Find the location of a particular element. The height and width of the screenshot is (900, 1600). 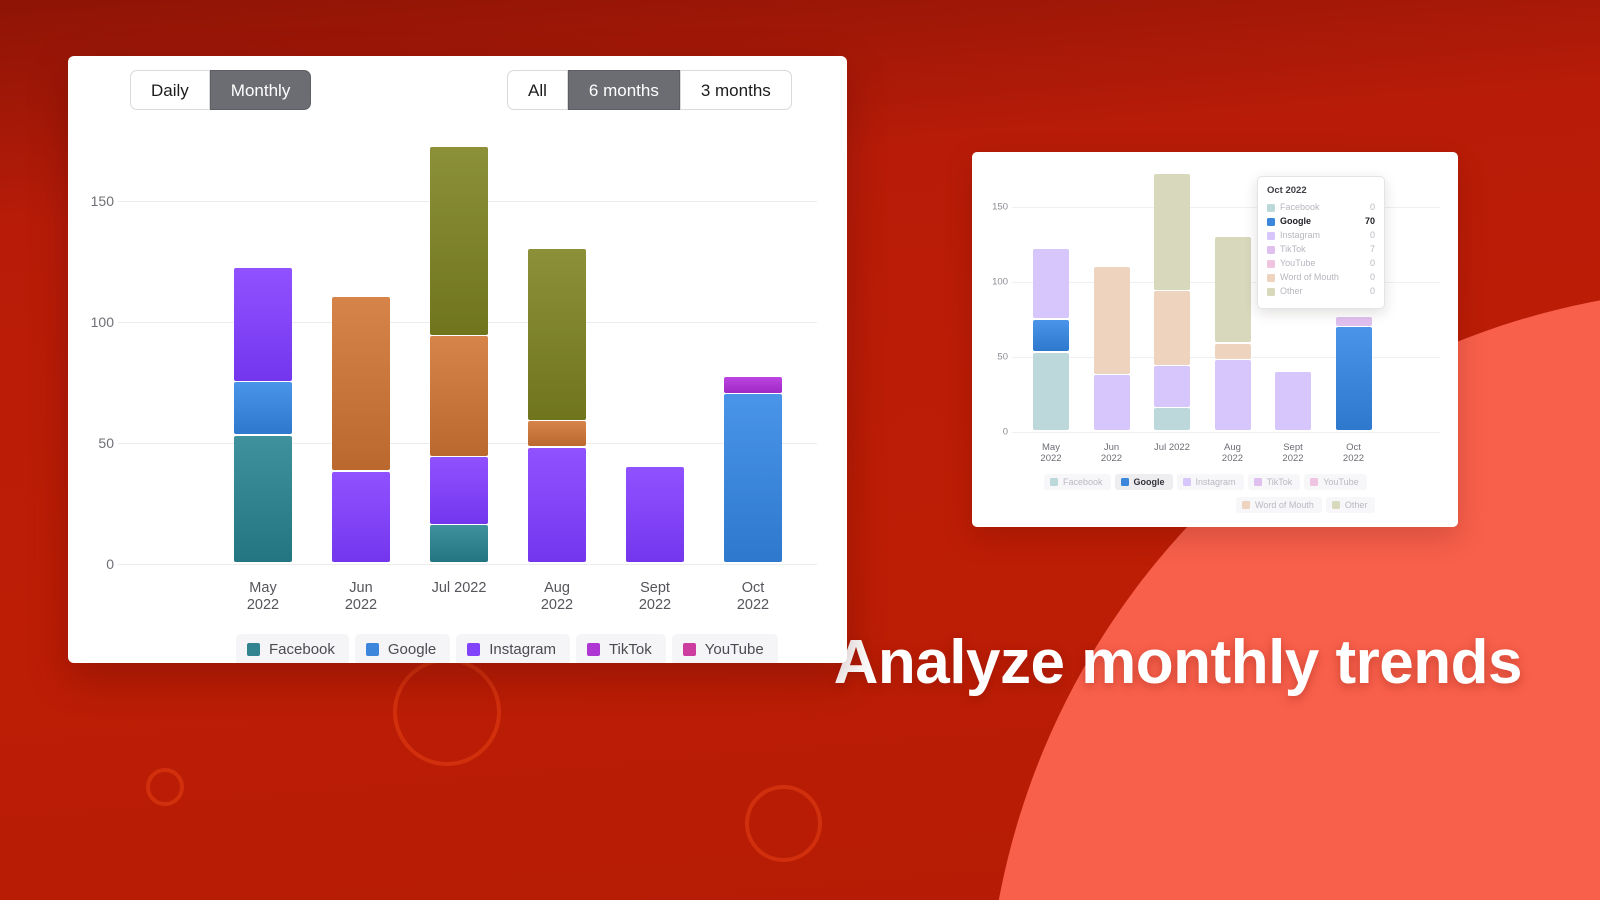

y-axis-tick: 100 is located at coordinates (1000, 282).